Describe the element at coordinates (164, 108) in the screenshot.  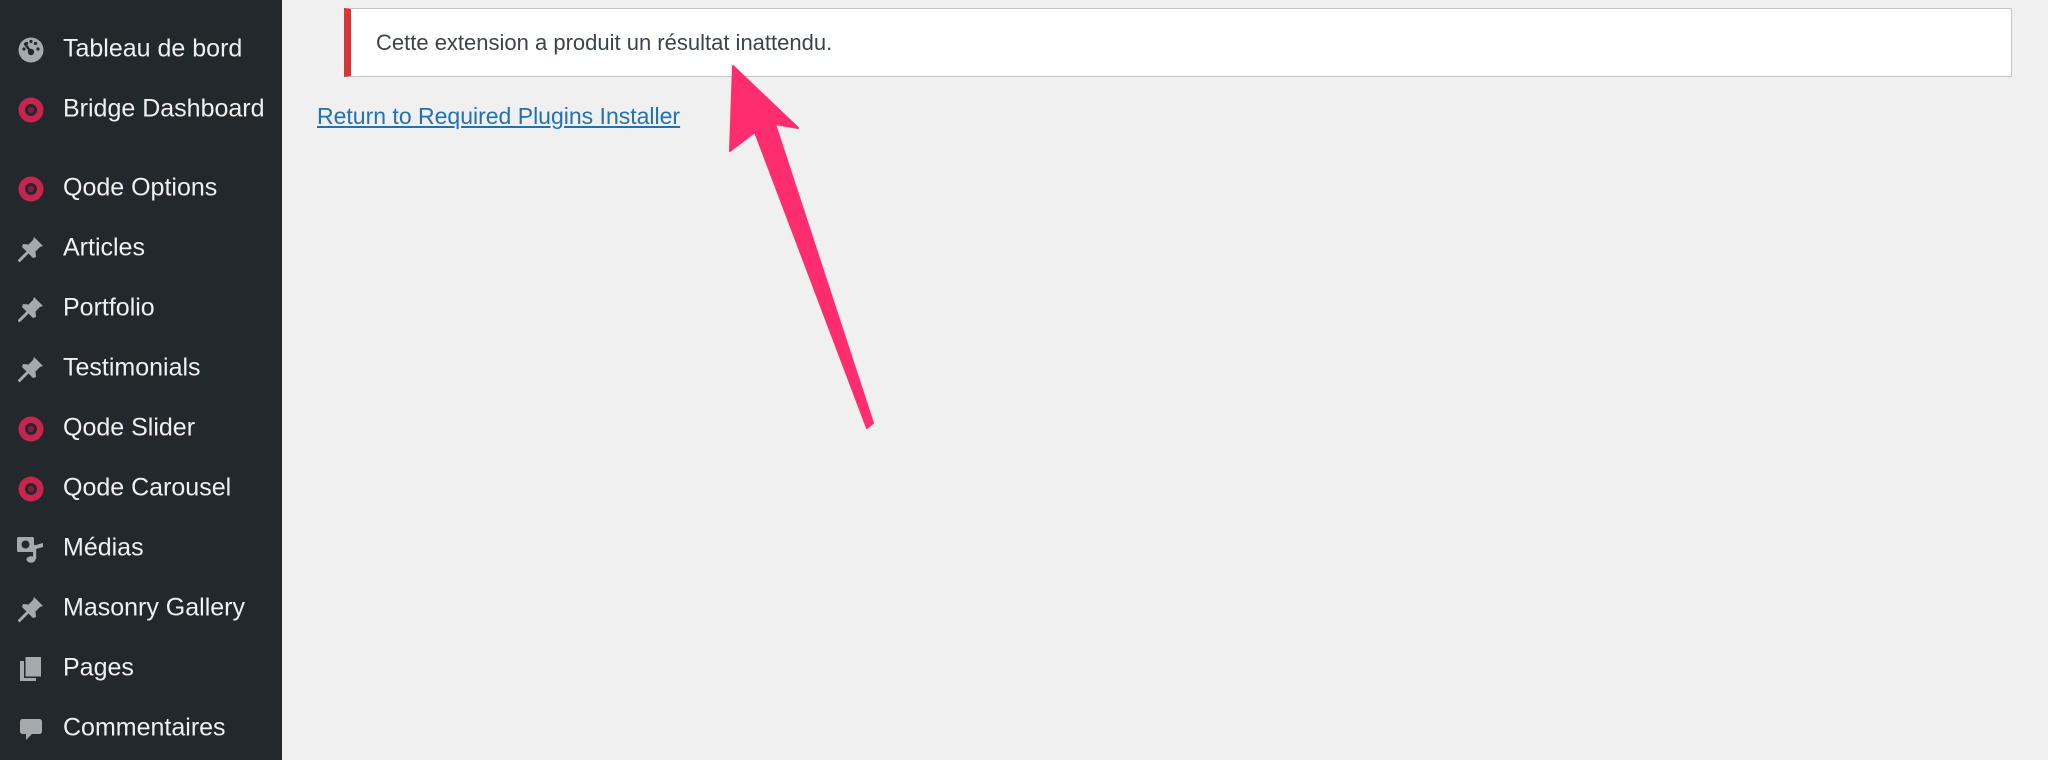
I see `menu-label: Bridge Dashboard` at that location.